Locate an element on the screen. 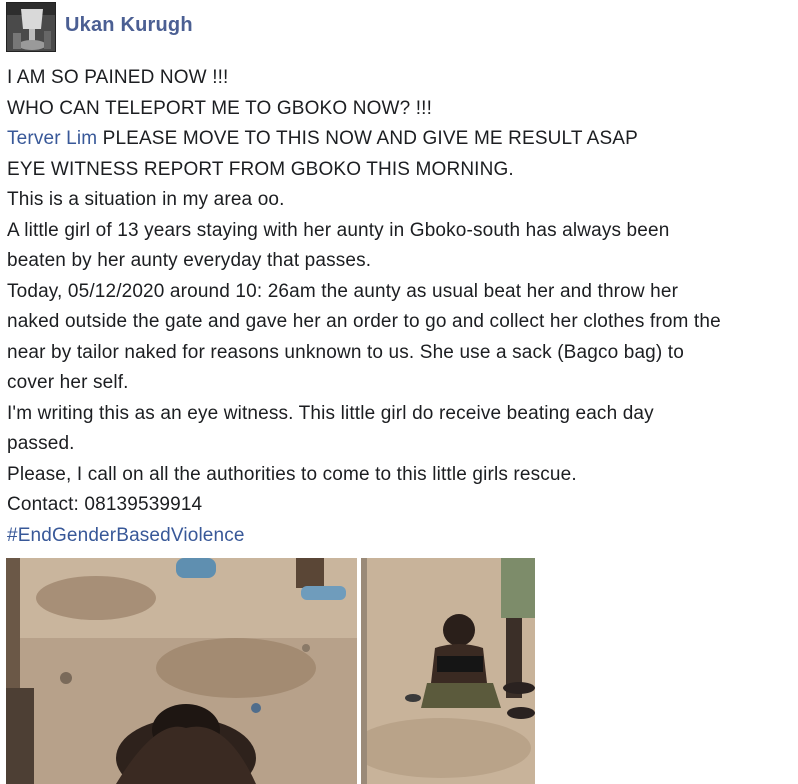 The height and width of the screenshot is (784, 798). photo-right-image is located at coordinates (448, 671).